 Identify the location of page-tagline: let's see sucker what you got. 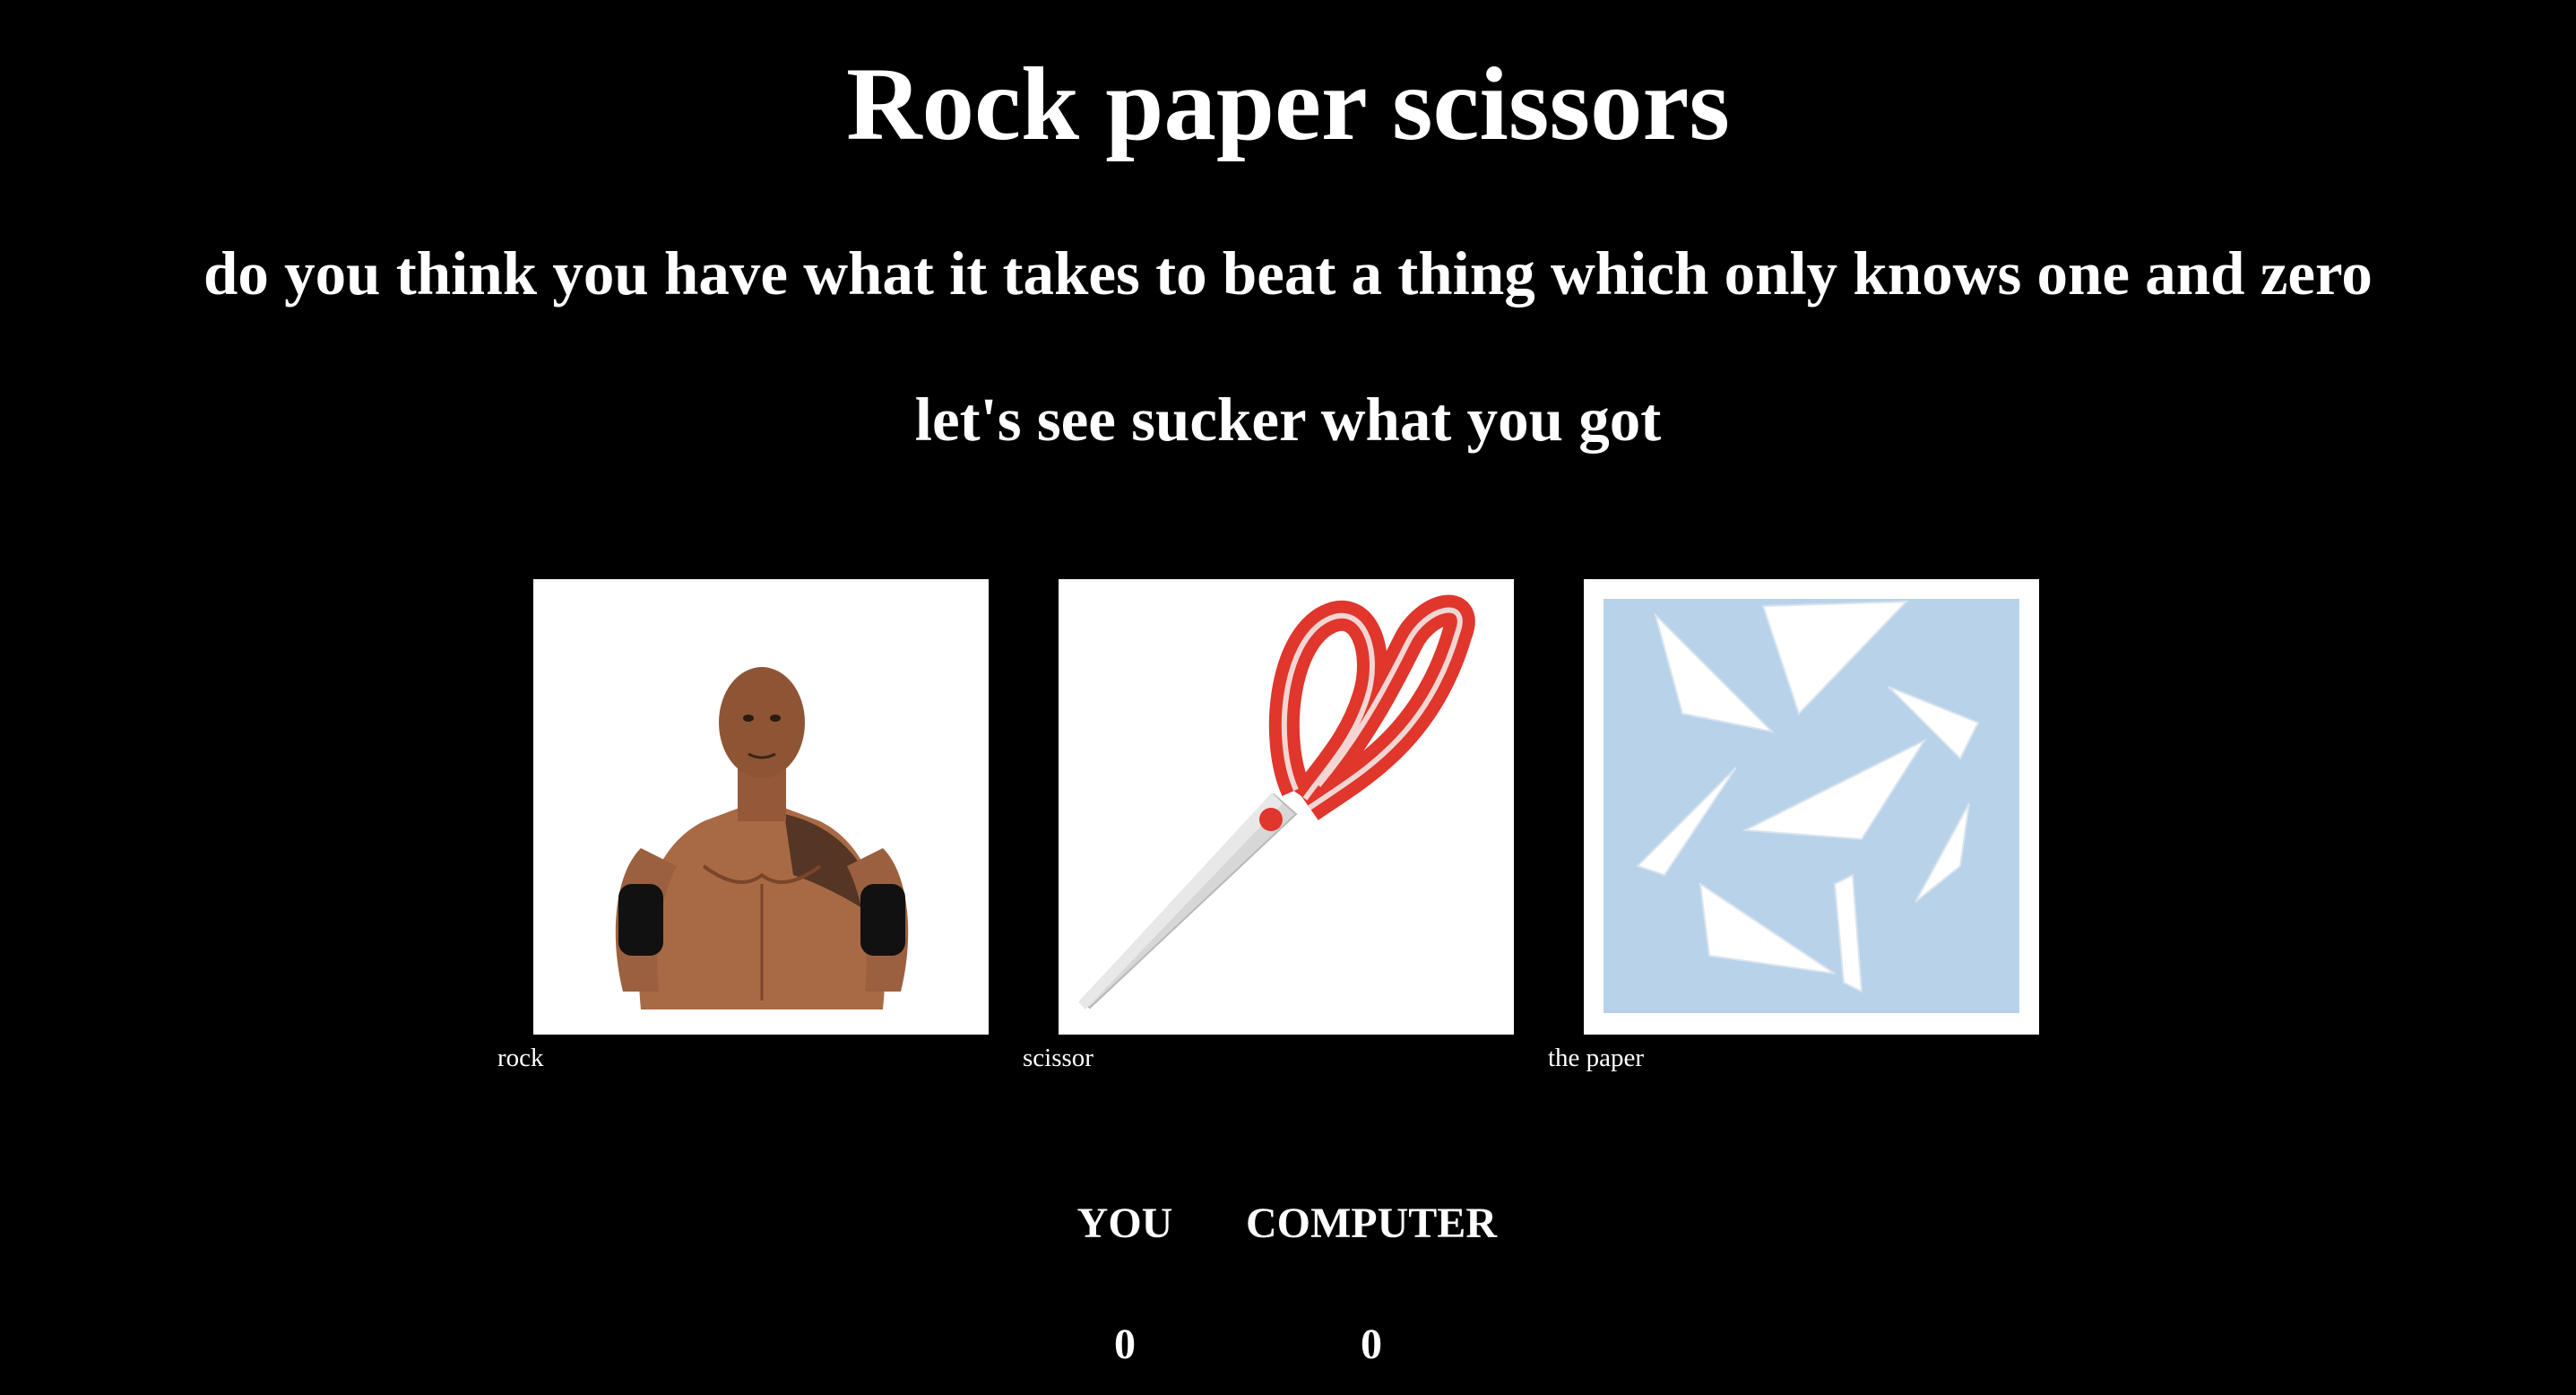
(1288, 420).